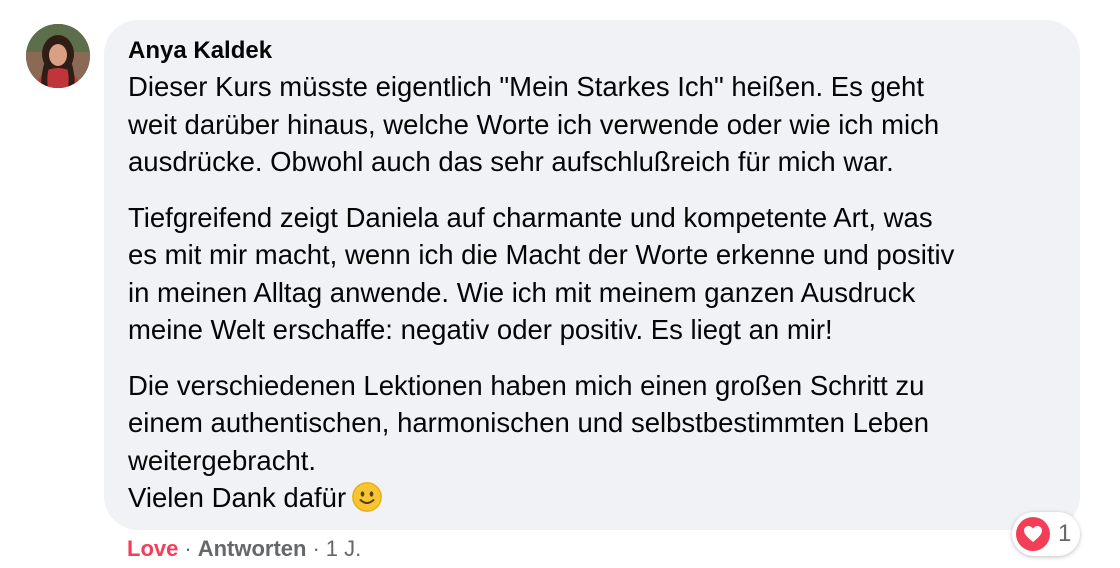 The width and height of the screenshot is (1120, 568). What do you see at coordinates (592, 51) in the screenshot?
I see `comment-author: Anya Kaldek` at bounding box center [592, 51].